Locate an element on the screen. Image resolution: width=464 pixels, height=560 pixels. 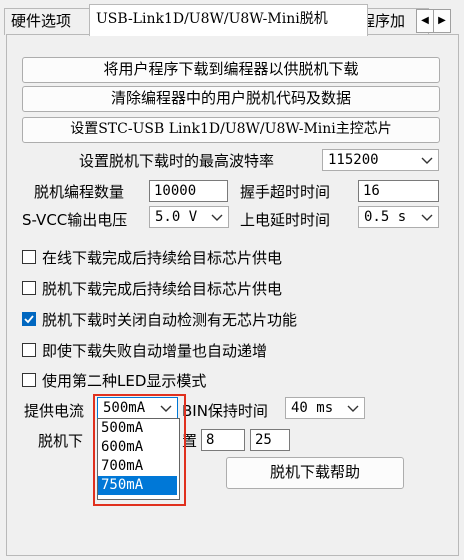
handshake-timeout-input: 16 is located at coordinates (398, 191).